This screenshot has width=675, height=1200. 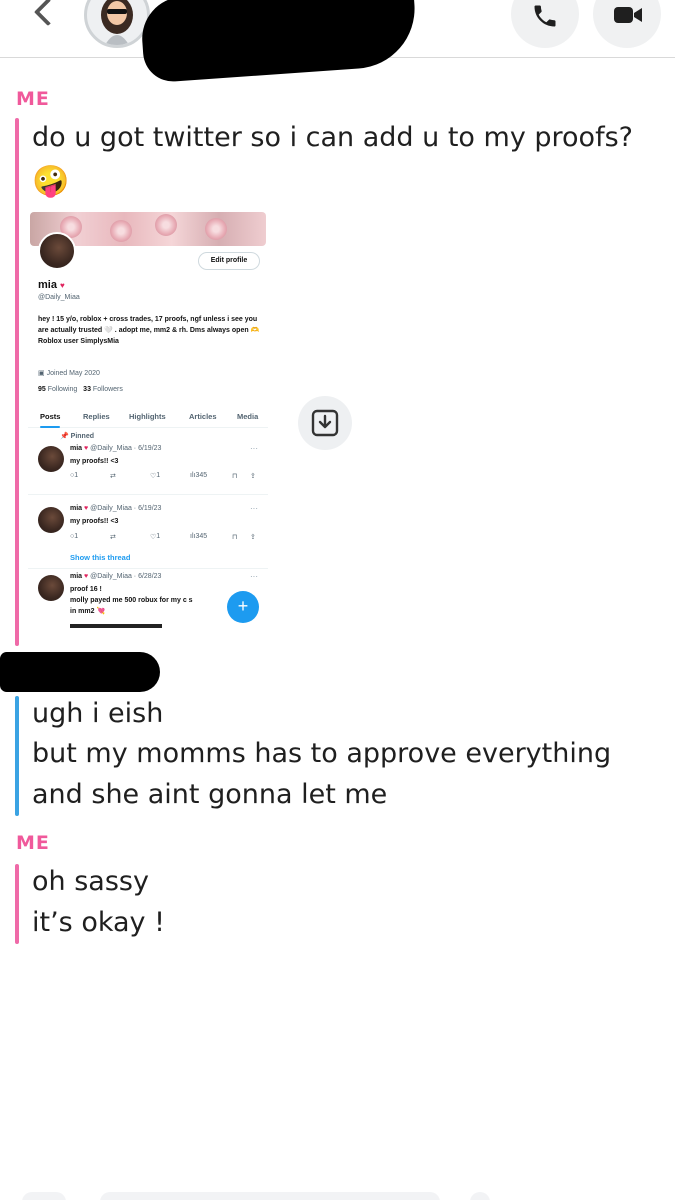 I want to click on save-to-camera-roll-icon, so click(x=325, y=423).